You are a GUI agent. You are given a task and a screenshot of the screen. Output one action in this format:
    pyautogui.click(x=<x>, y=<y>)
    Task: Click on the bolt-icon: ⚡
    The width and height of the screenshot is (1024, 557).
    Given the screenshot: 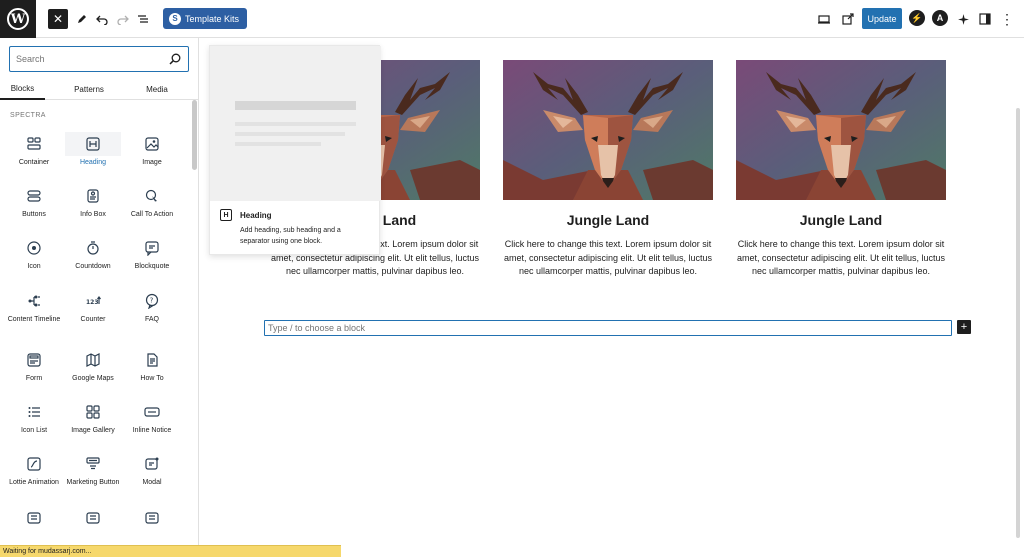 What is the action you would take?
    pyautogui.click(x=917, y=17)
    